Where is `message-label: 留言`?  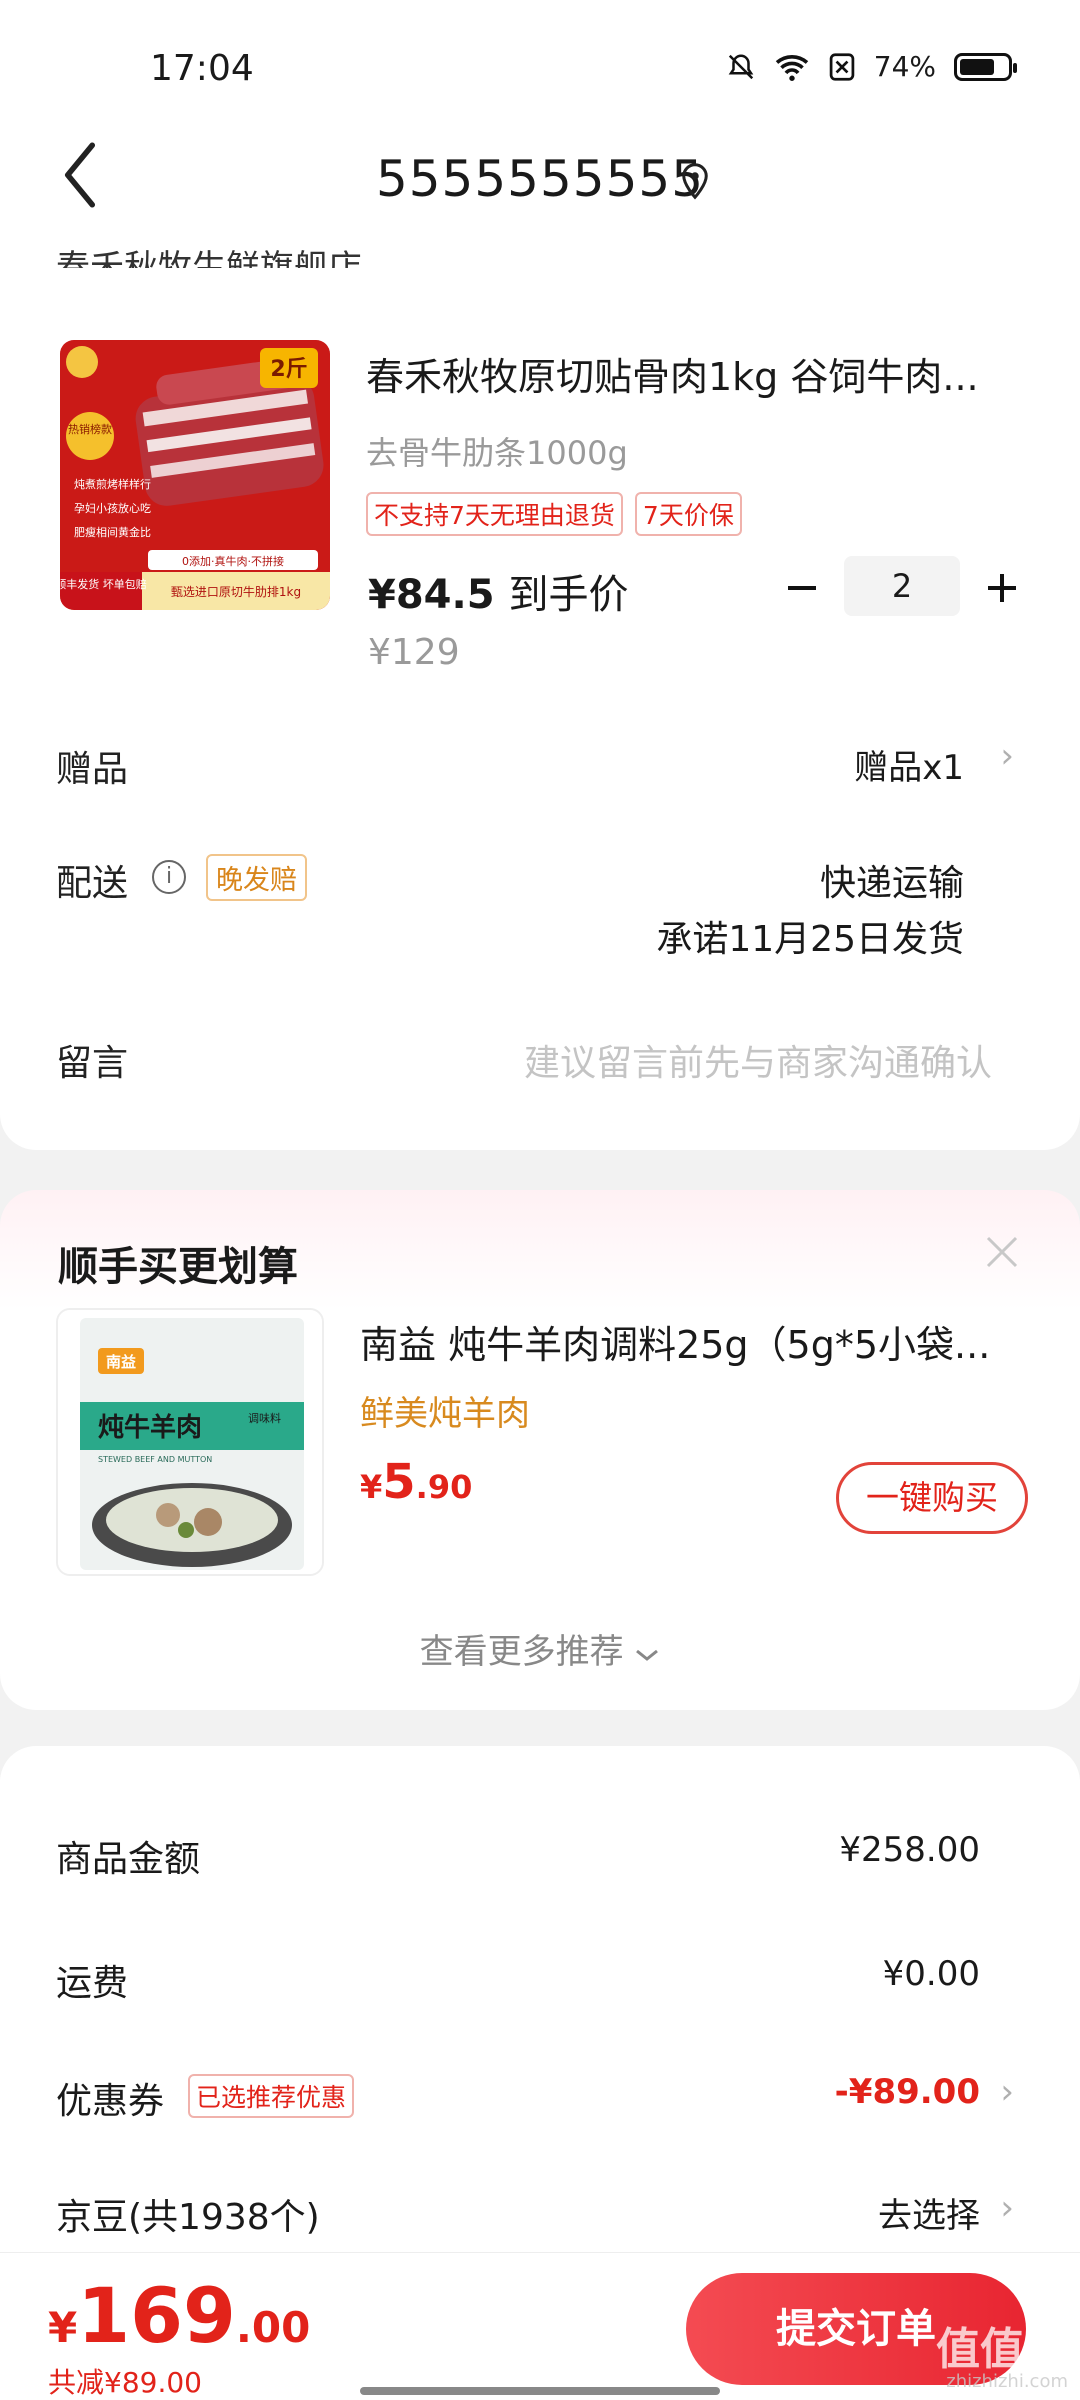
message-label: 留言 is located at coordinates (92, 1063).